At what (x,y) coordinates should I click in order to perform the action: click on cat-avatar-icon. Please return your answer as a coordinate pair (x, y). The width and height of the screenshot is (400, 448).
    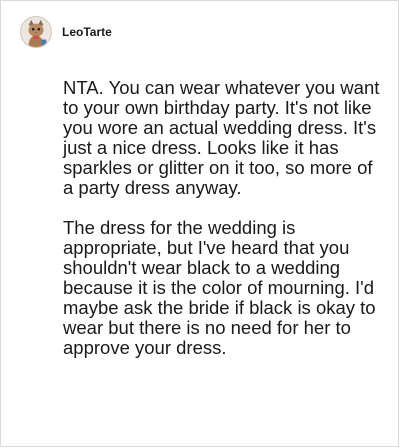
    Looking at the image, I should click on (36, 32).